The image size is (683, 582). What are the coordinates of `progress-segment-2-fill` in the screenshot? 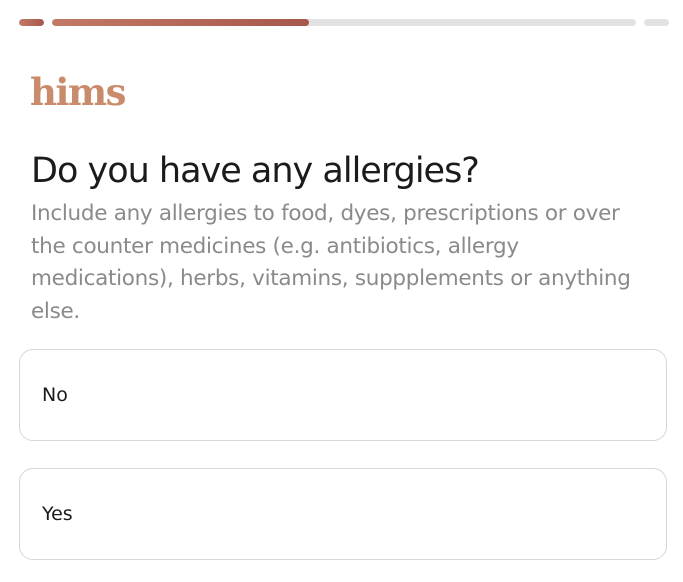 It's located at (180, 22).